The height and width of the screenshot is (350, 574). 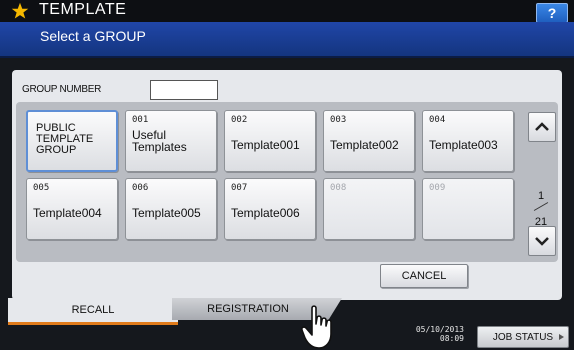 I want to click on page-title: TEMPLATE, so click(x=83, y=9).